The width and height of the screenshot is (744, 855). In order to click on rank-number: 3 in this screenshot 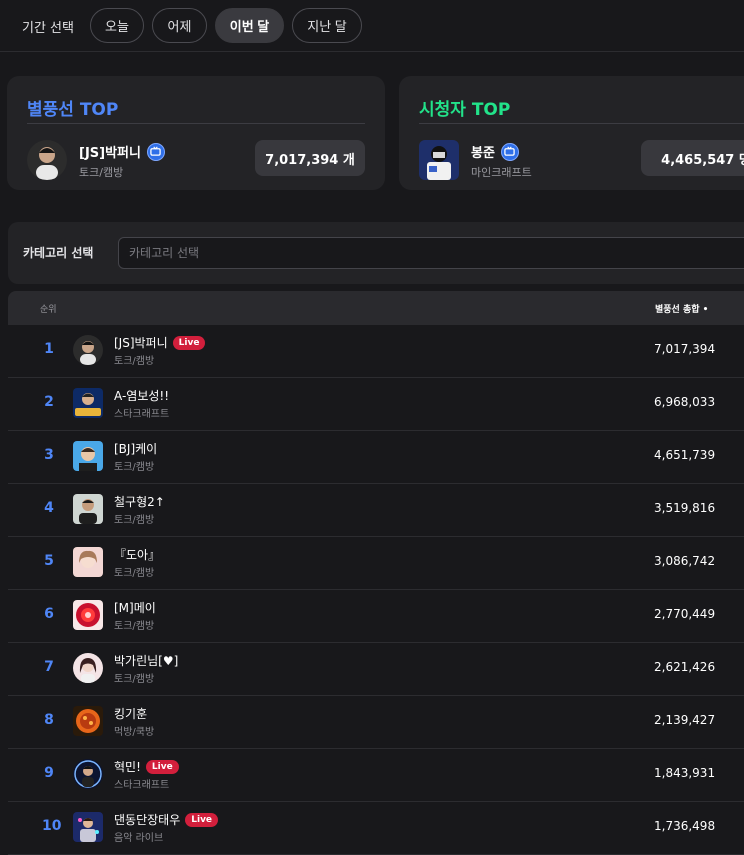, I will do `click(49, 455)`.